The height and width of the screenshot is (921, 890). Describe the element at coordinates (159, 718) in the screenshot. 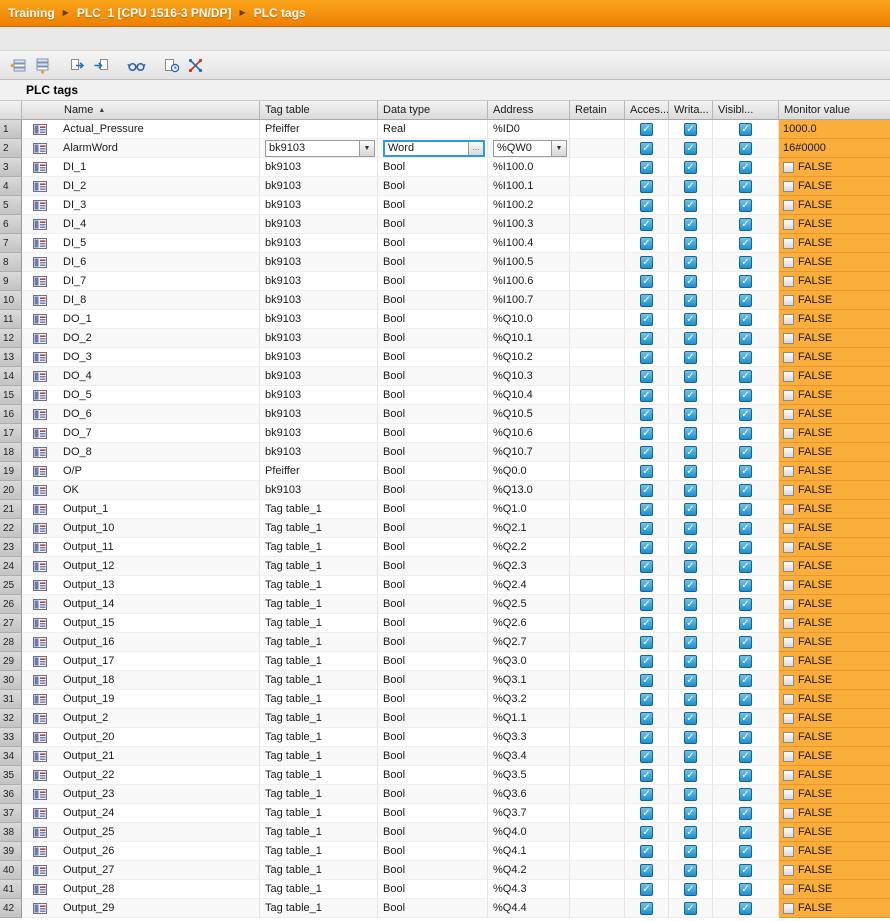

I see `tag-name-cell: Output_2` at that location.